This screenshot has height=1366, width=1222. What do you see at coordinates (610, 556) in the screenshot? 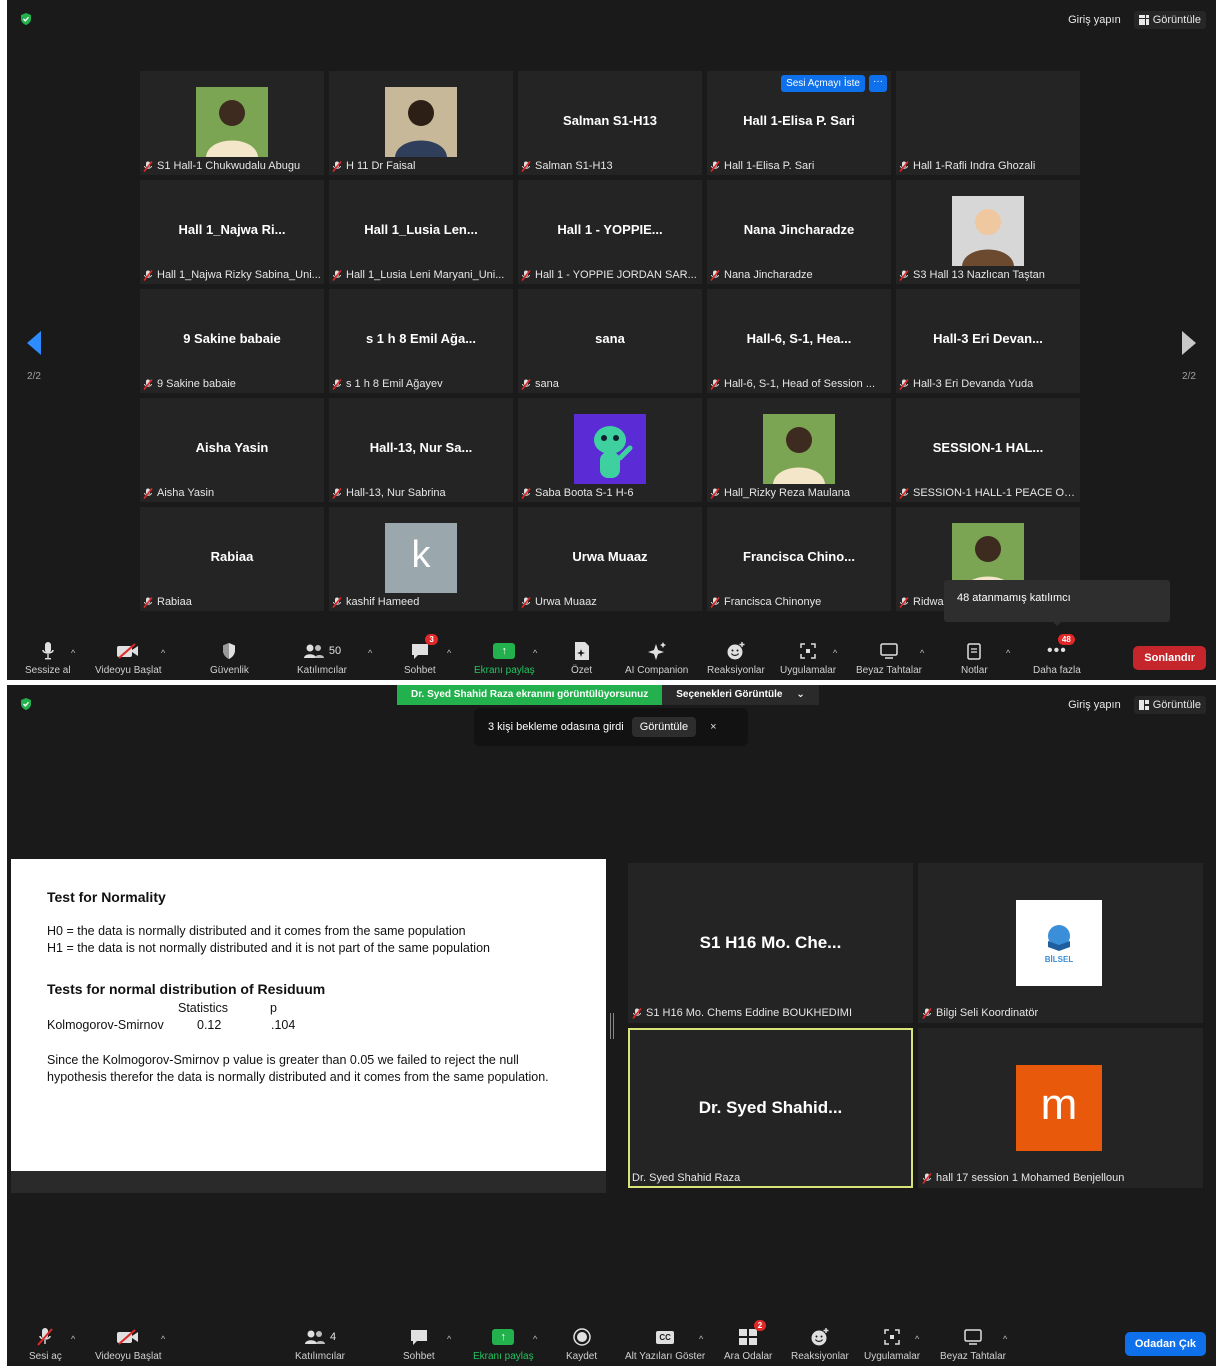
I see `participant-display-name: Urwa Muaaz` at bounding box center [610, 556].